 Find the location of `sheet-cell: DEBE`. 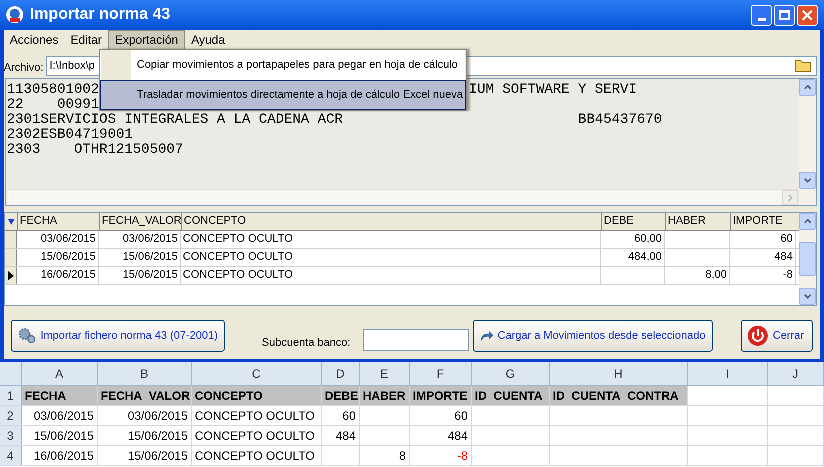

sheet-cell: DEBE is located at coordinates (341, 395).